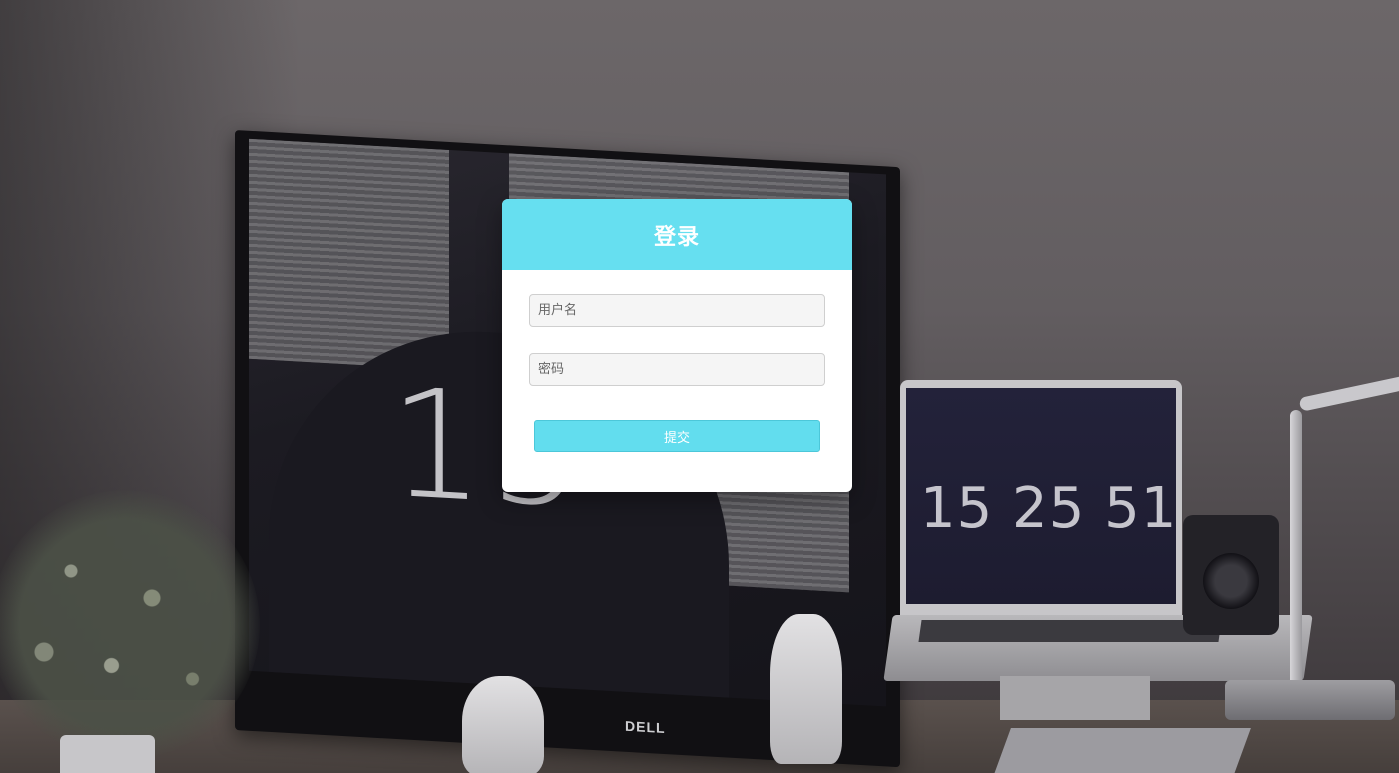  What do you see at coordinates (676, 237) in the screenshot?
I see `login-title: 登录` at bounding box center [676, 237].